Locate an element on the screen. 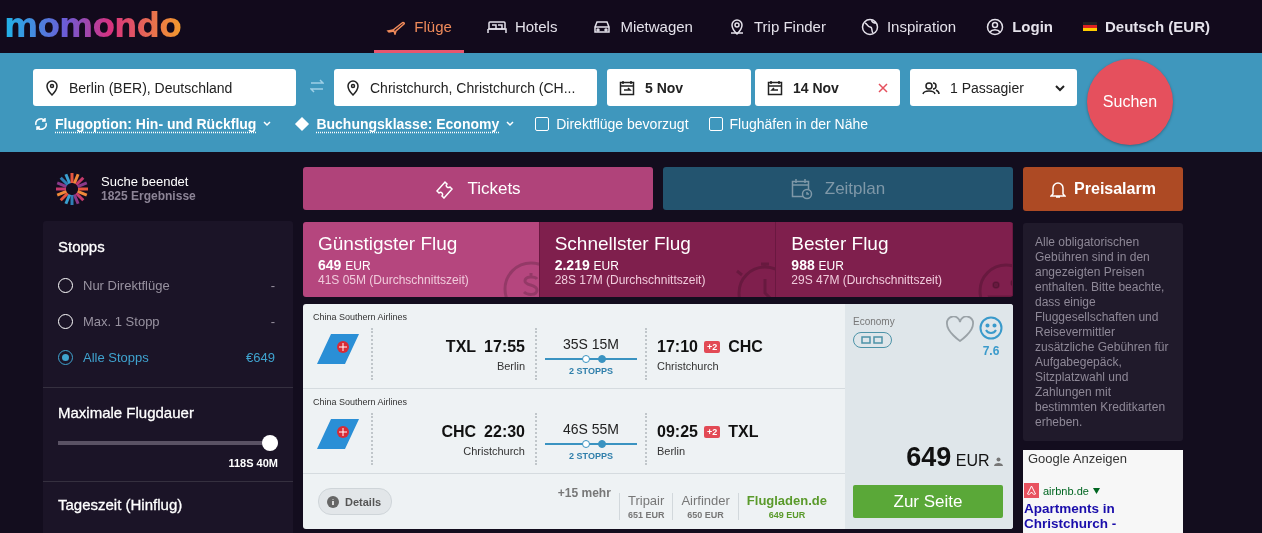 The width and height of the screenshot is (1262, 533). sort-tab: Bester Flug 988 EUR 29S 47M (Durchschnittszeit) is located at coordinates (894, 259).